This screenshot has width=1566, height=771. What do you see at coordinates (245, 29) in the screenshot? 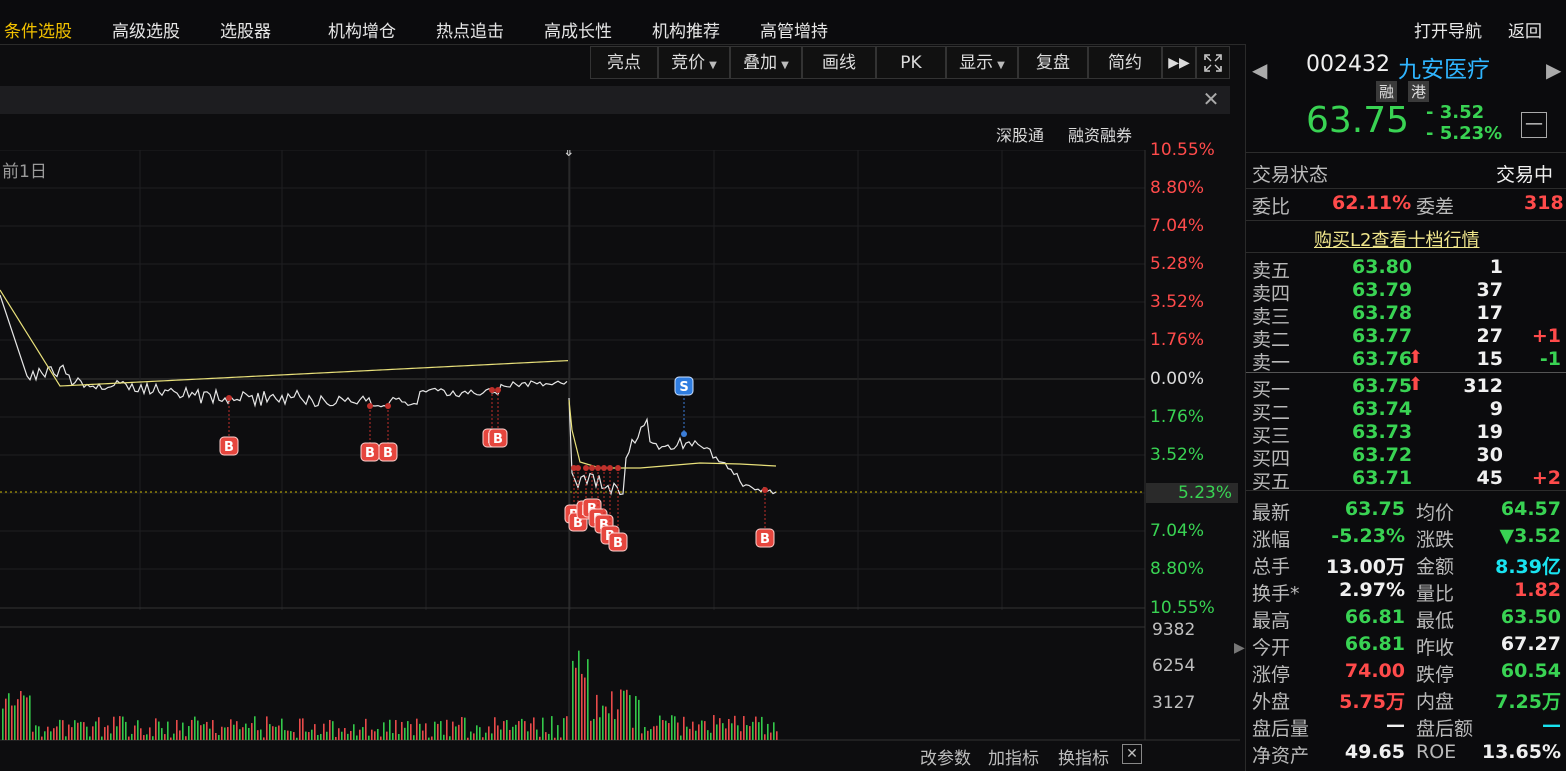
I see `nav-item-stock-screener: 选股器` at bounding box center [245, 29].